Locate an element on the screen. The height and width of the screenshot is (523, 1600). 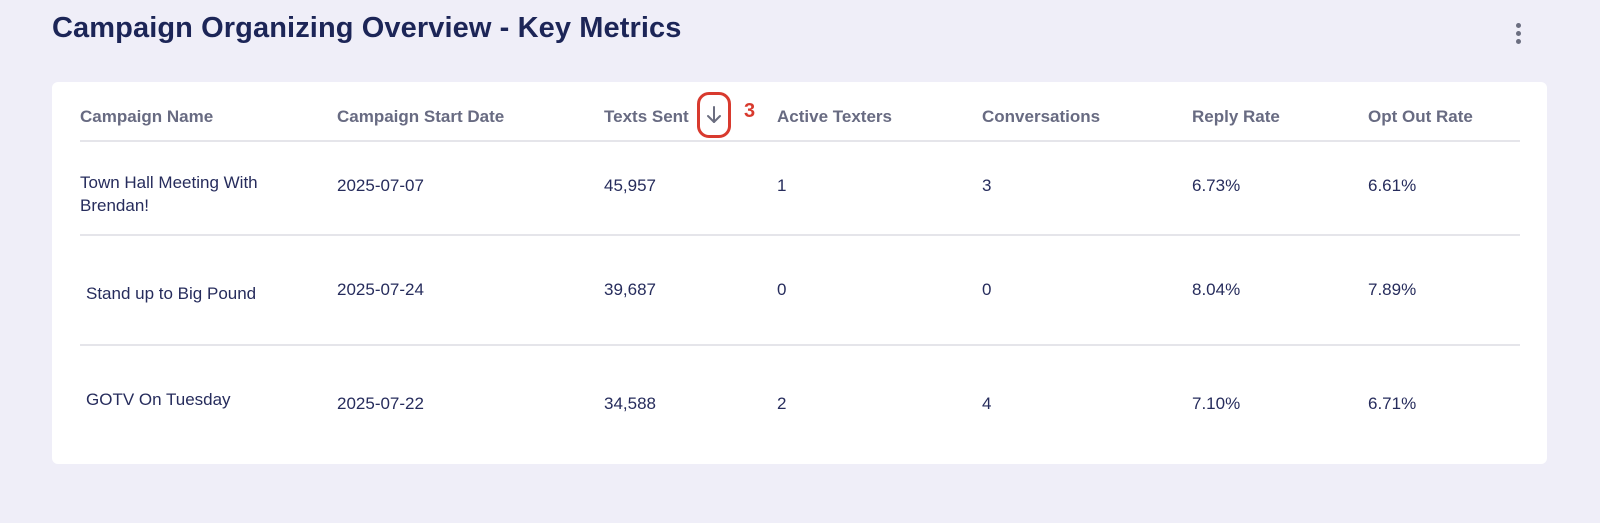
cell-start-date: 2025-07-22 is located at coordinates (380, 403).